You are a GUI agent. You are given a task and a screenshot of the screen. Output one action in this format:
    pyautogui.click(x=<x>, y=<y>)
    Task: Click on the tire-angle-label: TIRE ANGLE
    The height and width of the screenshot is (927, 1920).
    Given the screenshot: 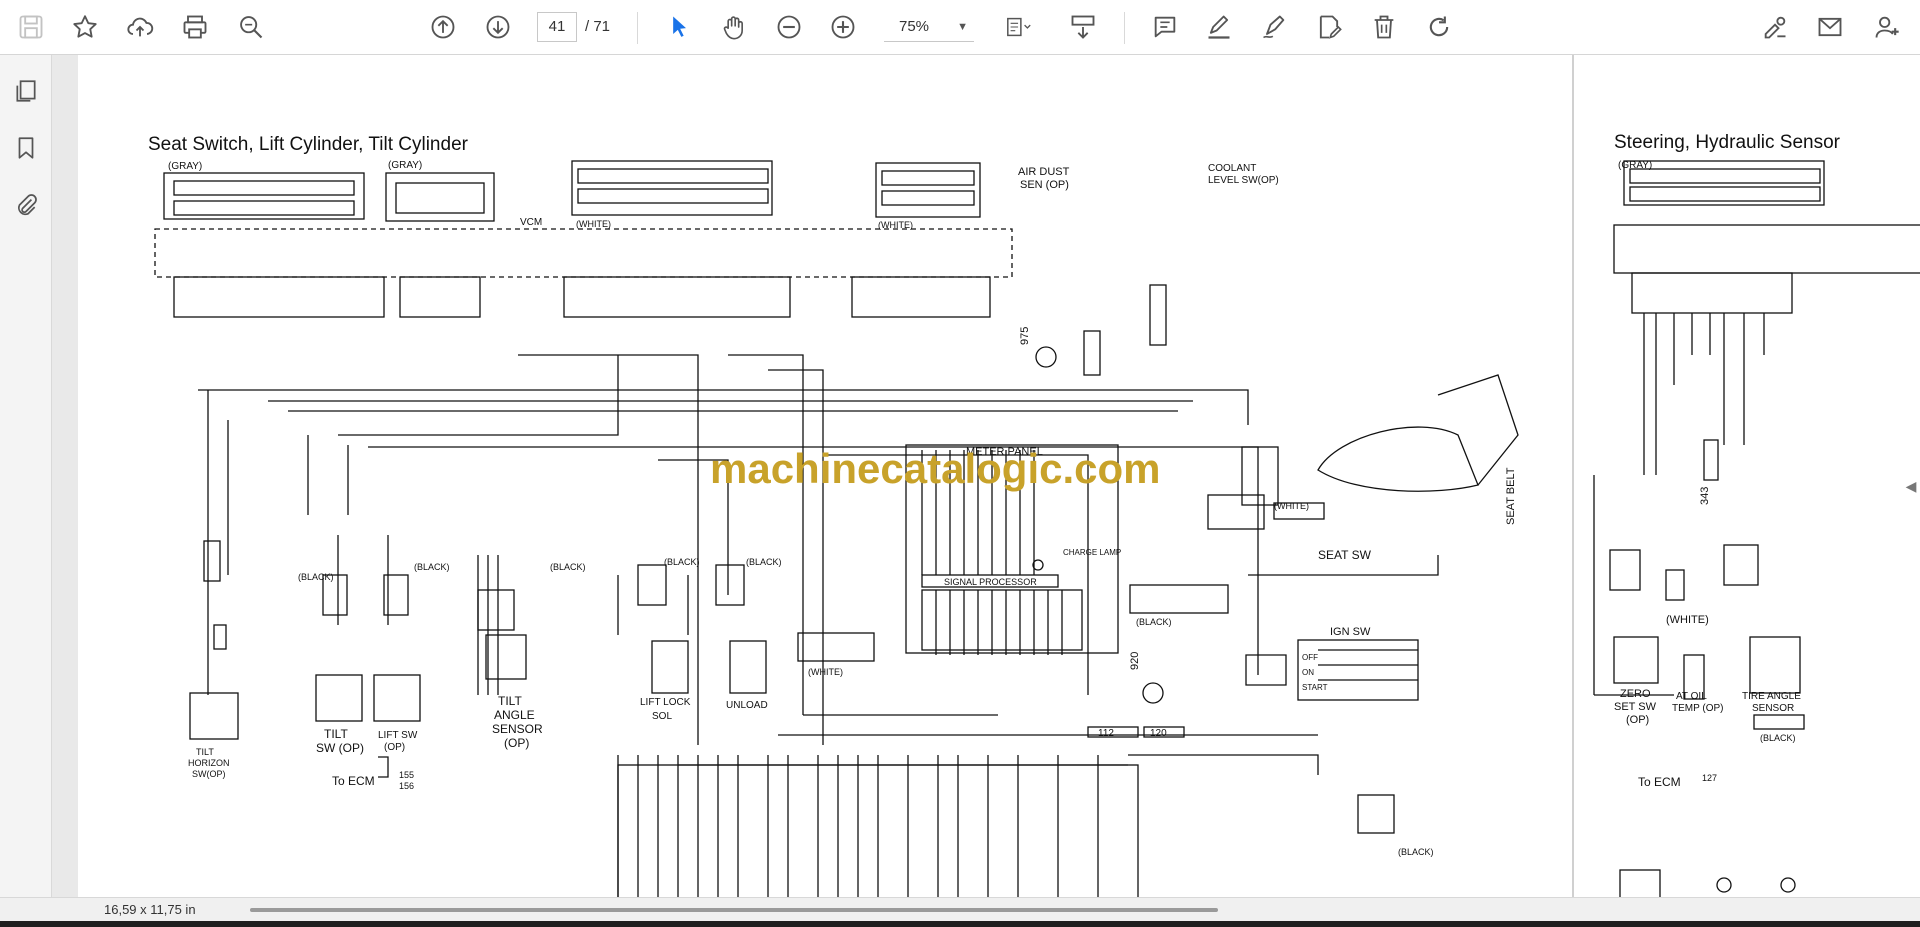 What is the action you would take?
    pyautogui.click(x=1771, y=696)
    